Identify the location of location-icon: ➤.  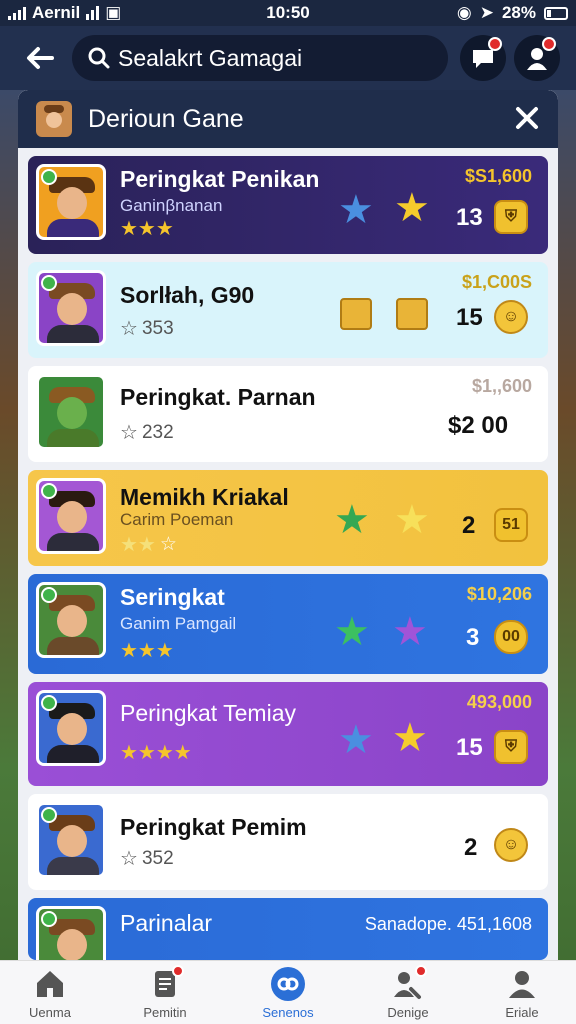
(486, 12).